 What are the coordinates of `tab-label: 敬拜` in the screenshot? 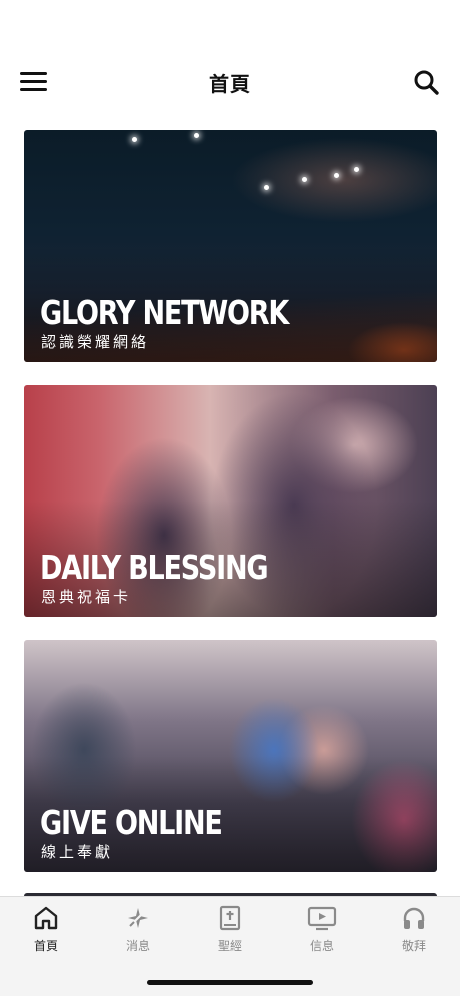 It's located at (413, 946).